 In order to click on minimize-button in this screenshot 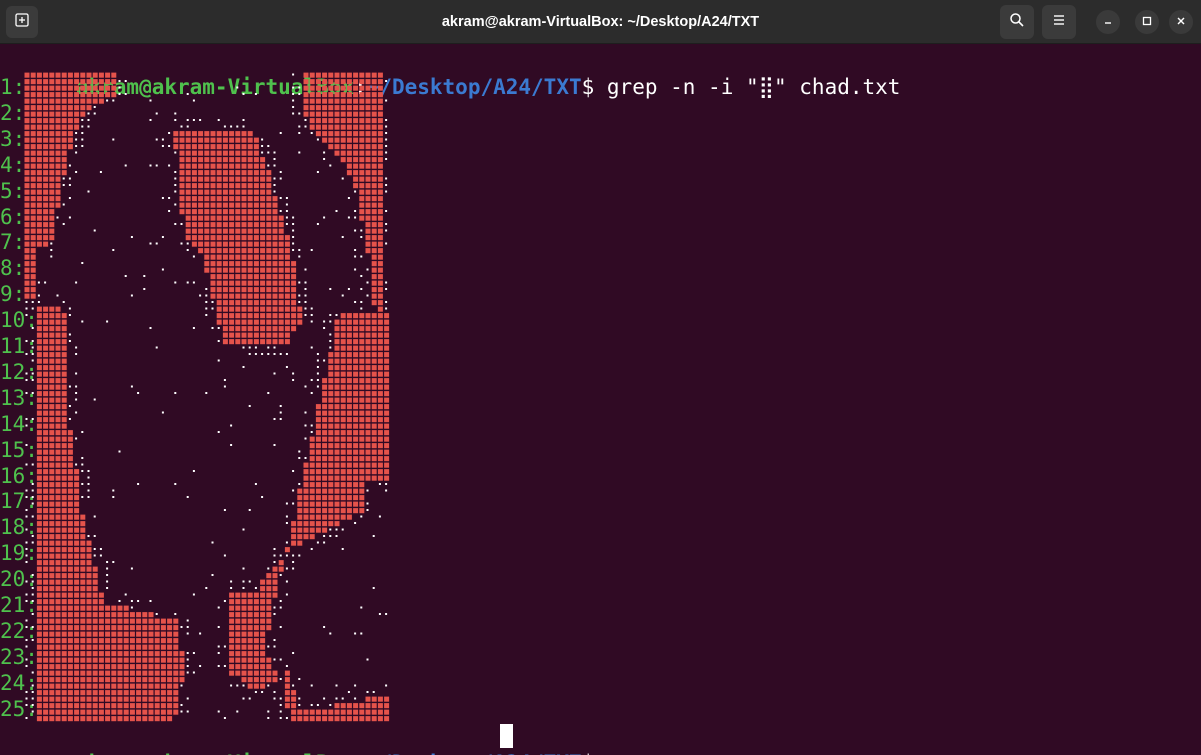, I will do `click(1108, 22)`.